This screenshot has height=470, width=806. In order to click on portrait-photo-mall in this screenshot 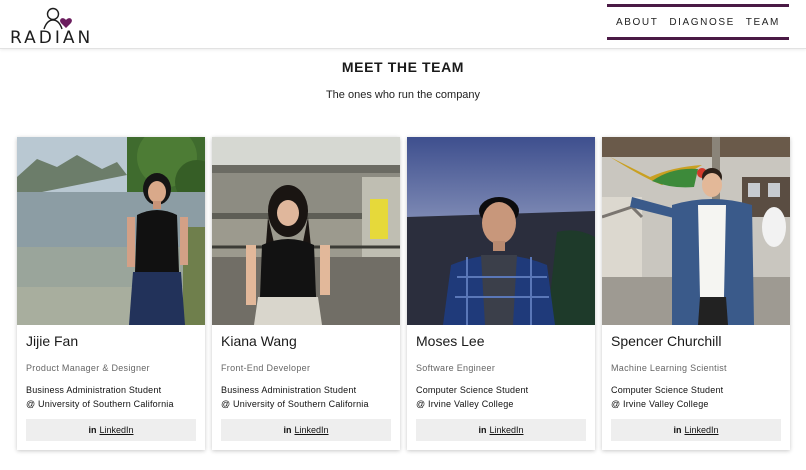, I will do `click(306, 231)`.